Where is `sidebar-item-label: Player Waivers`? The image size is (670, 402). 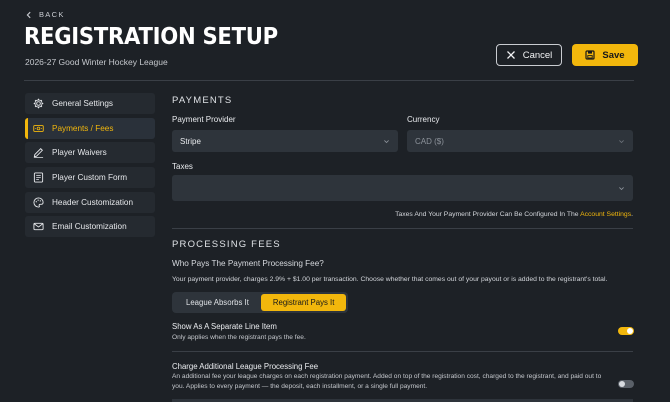
sidebar-item-label: Player Waivers is located at coordinates (79, 153).